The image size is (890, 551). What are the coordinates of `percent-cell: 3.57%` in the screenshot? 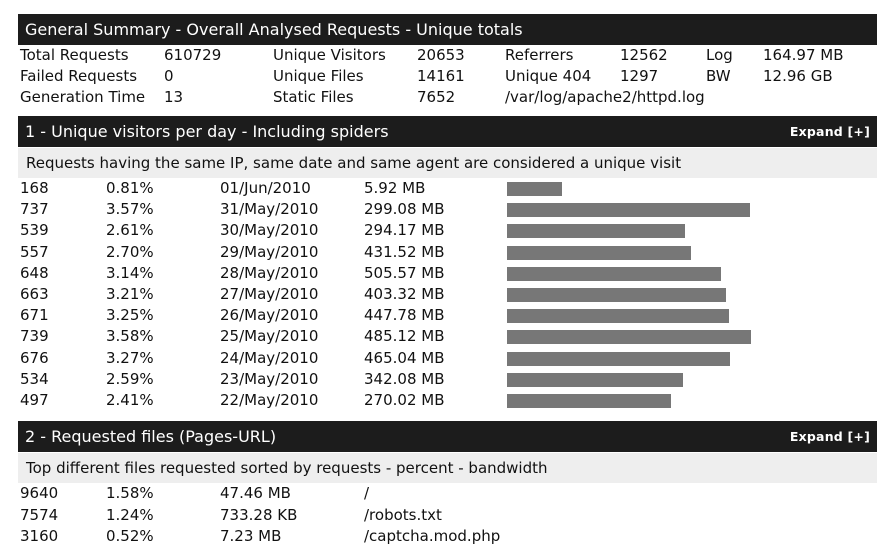 It's located at (130, 209).